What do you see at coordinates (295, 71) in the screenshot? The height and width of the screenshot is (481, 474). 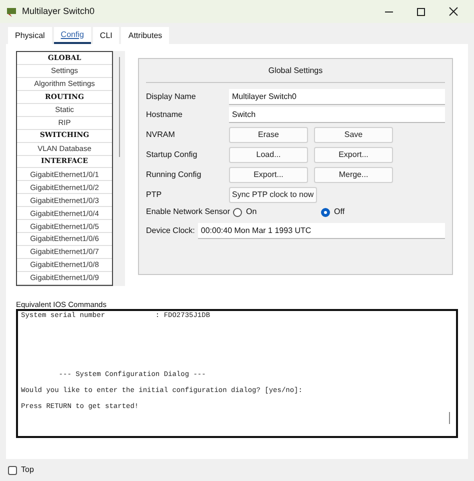 I see `panel-title: Global Settings` at bounding box center [295, 71].